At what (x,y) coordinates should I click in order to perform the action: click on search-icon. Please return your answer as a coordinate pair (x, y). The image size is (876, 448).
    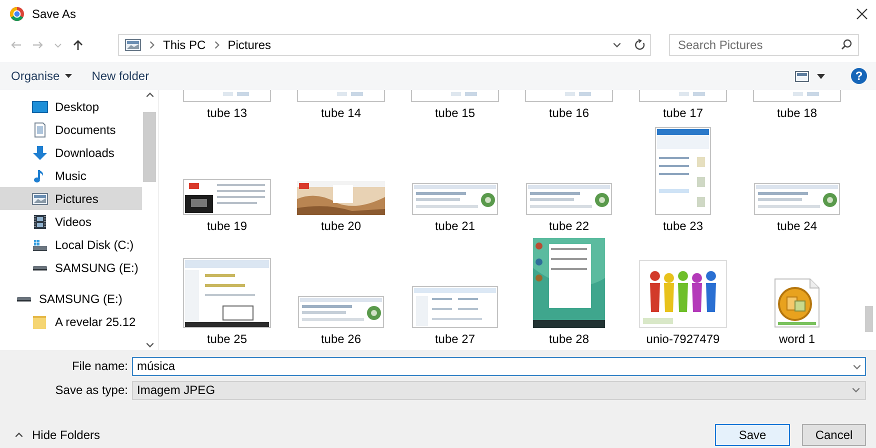
    Looking at the image, I should click on (846, 44).